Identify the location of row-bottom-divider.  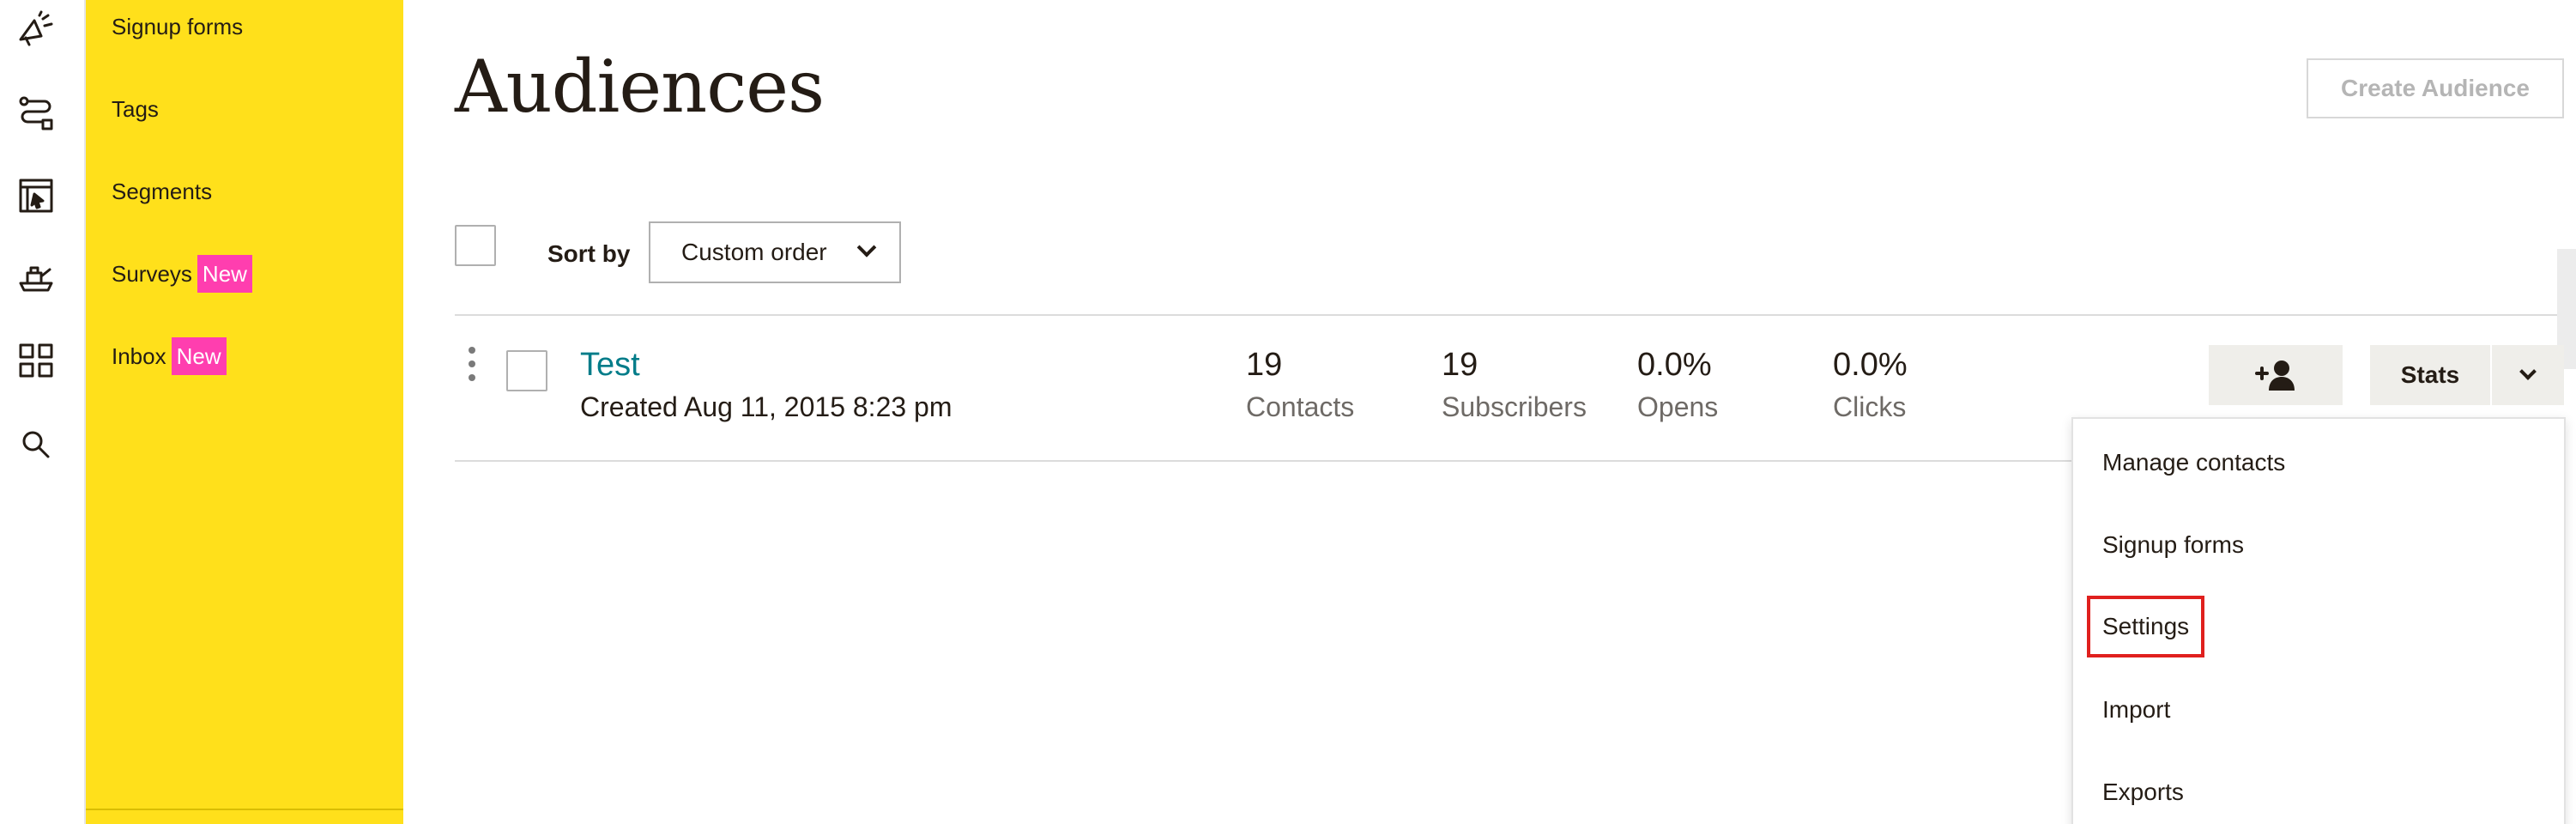
(1263, 461).